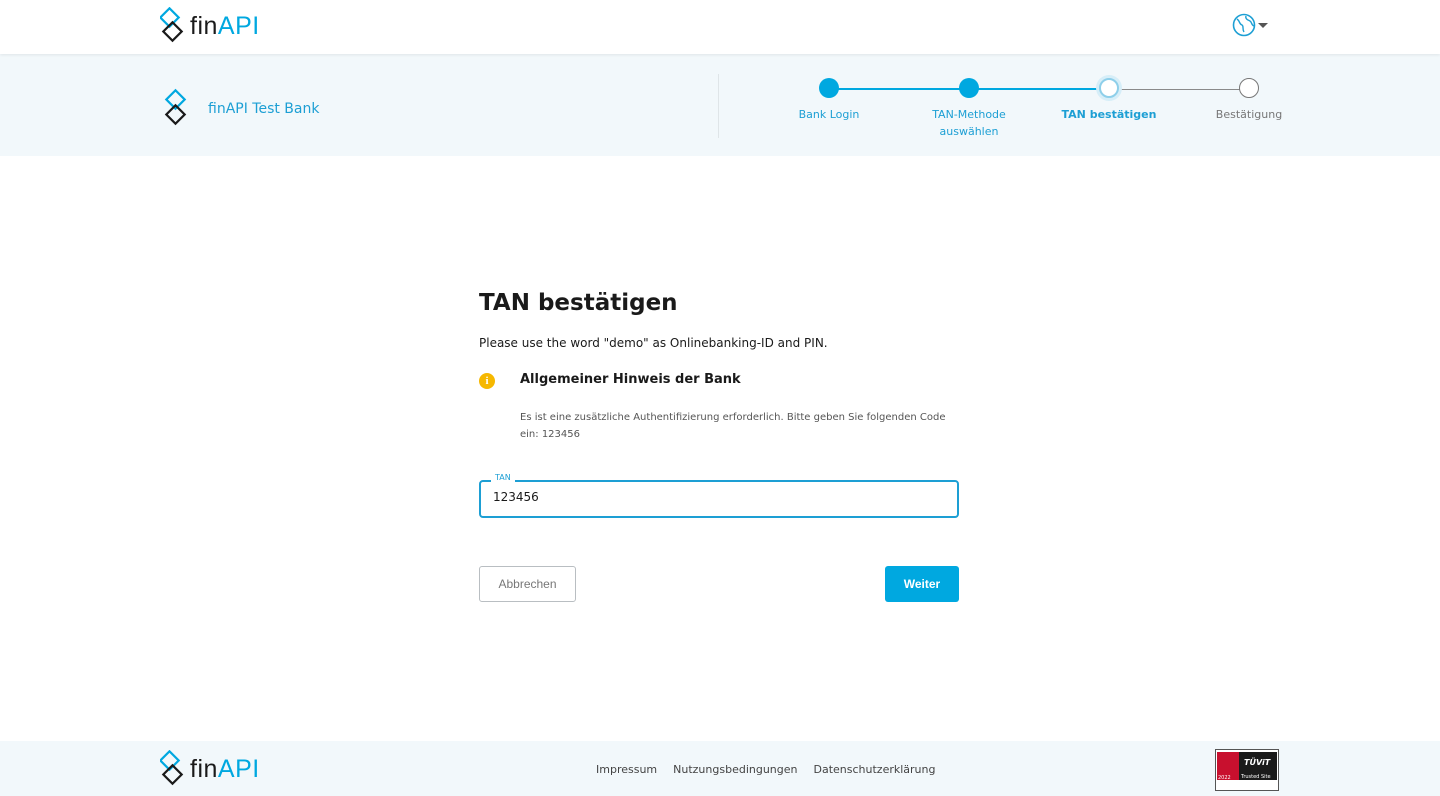  Describe the element at coordinates (1249, 114) in the screenshot. I see `step-label-bestaetigung: Bestätigung` at that location.